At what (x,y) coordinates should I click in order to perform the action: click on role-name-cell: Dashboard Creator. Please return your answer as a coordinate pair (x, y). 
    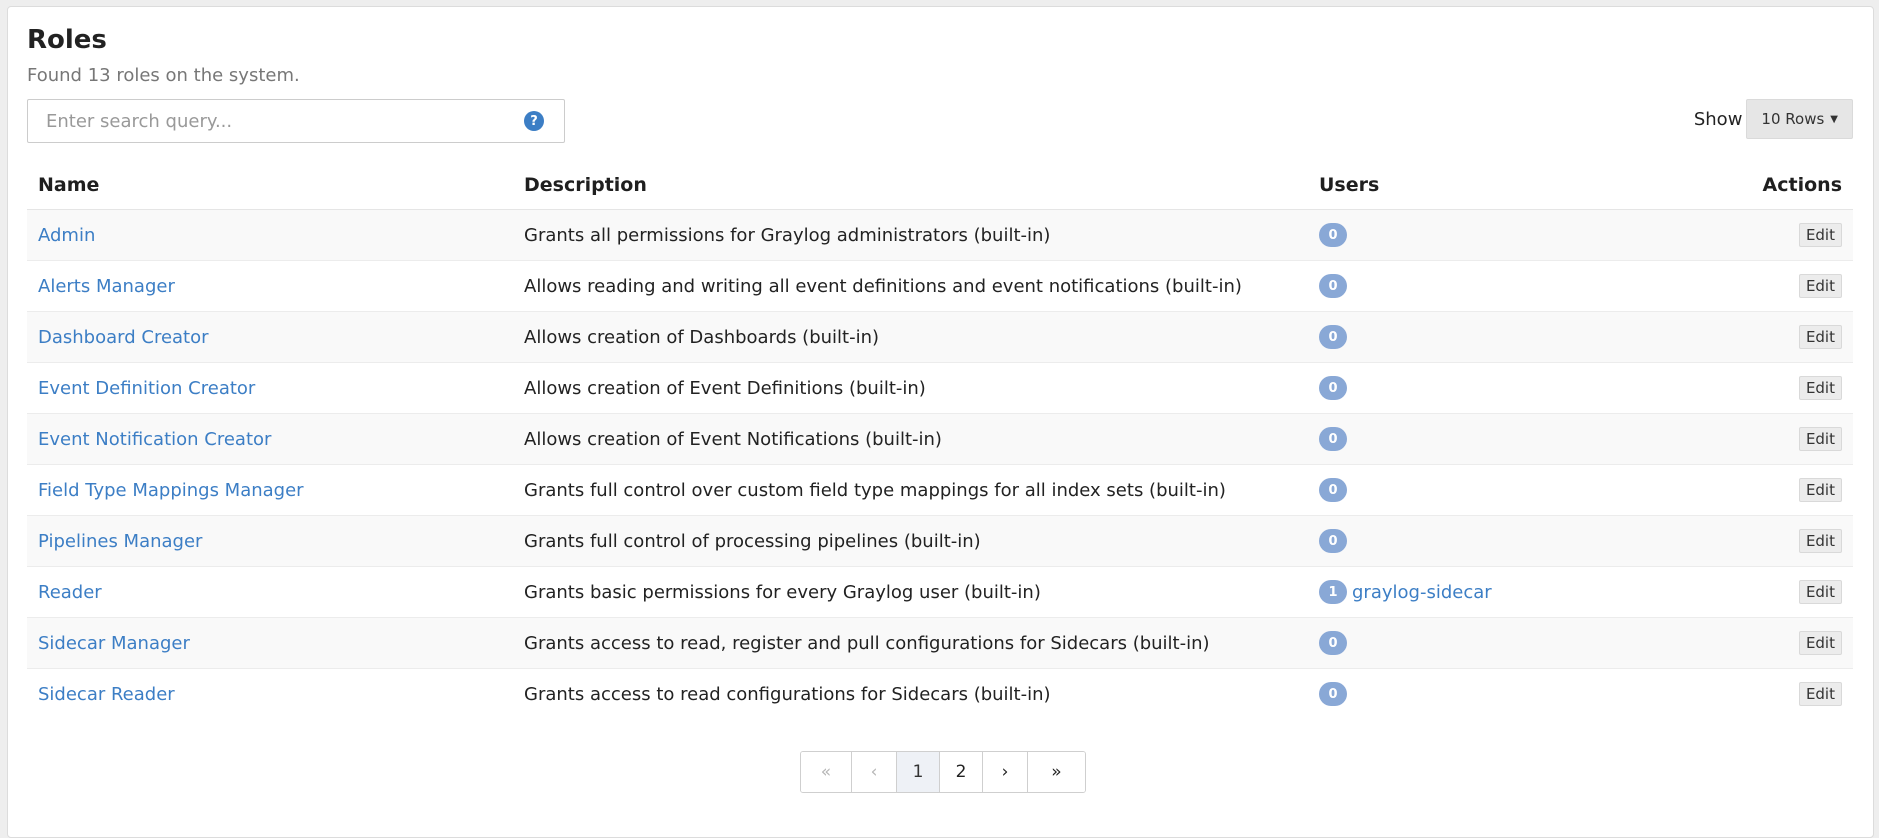
    Looking at the image, I should click on (270, 337).